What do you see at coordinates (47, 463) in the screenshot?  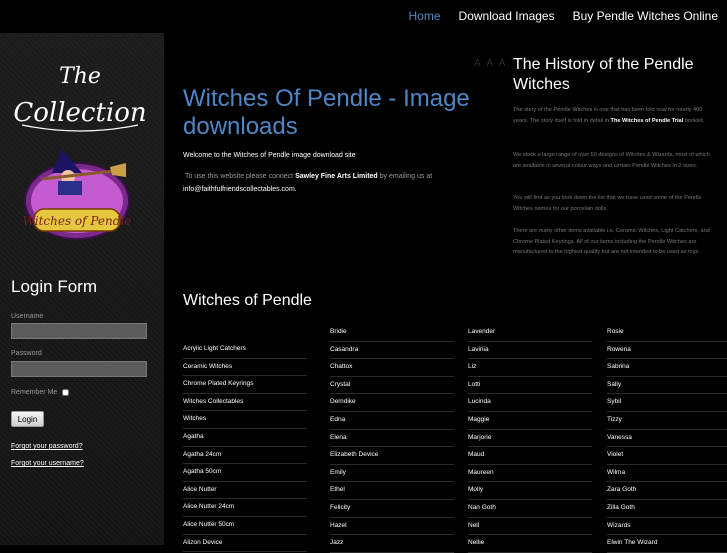 I see `forgot-username-link: Forgot your username?` at bounding box center [47, 463].